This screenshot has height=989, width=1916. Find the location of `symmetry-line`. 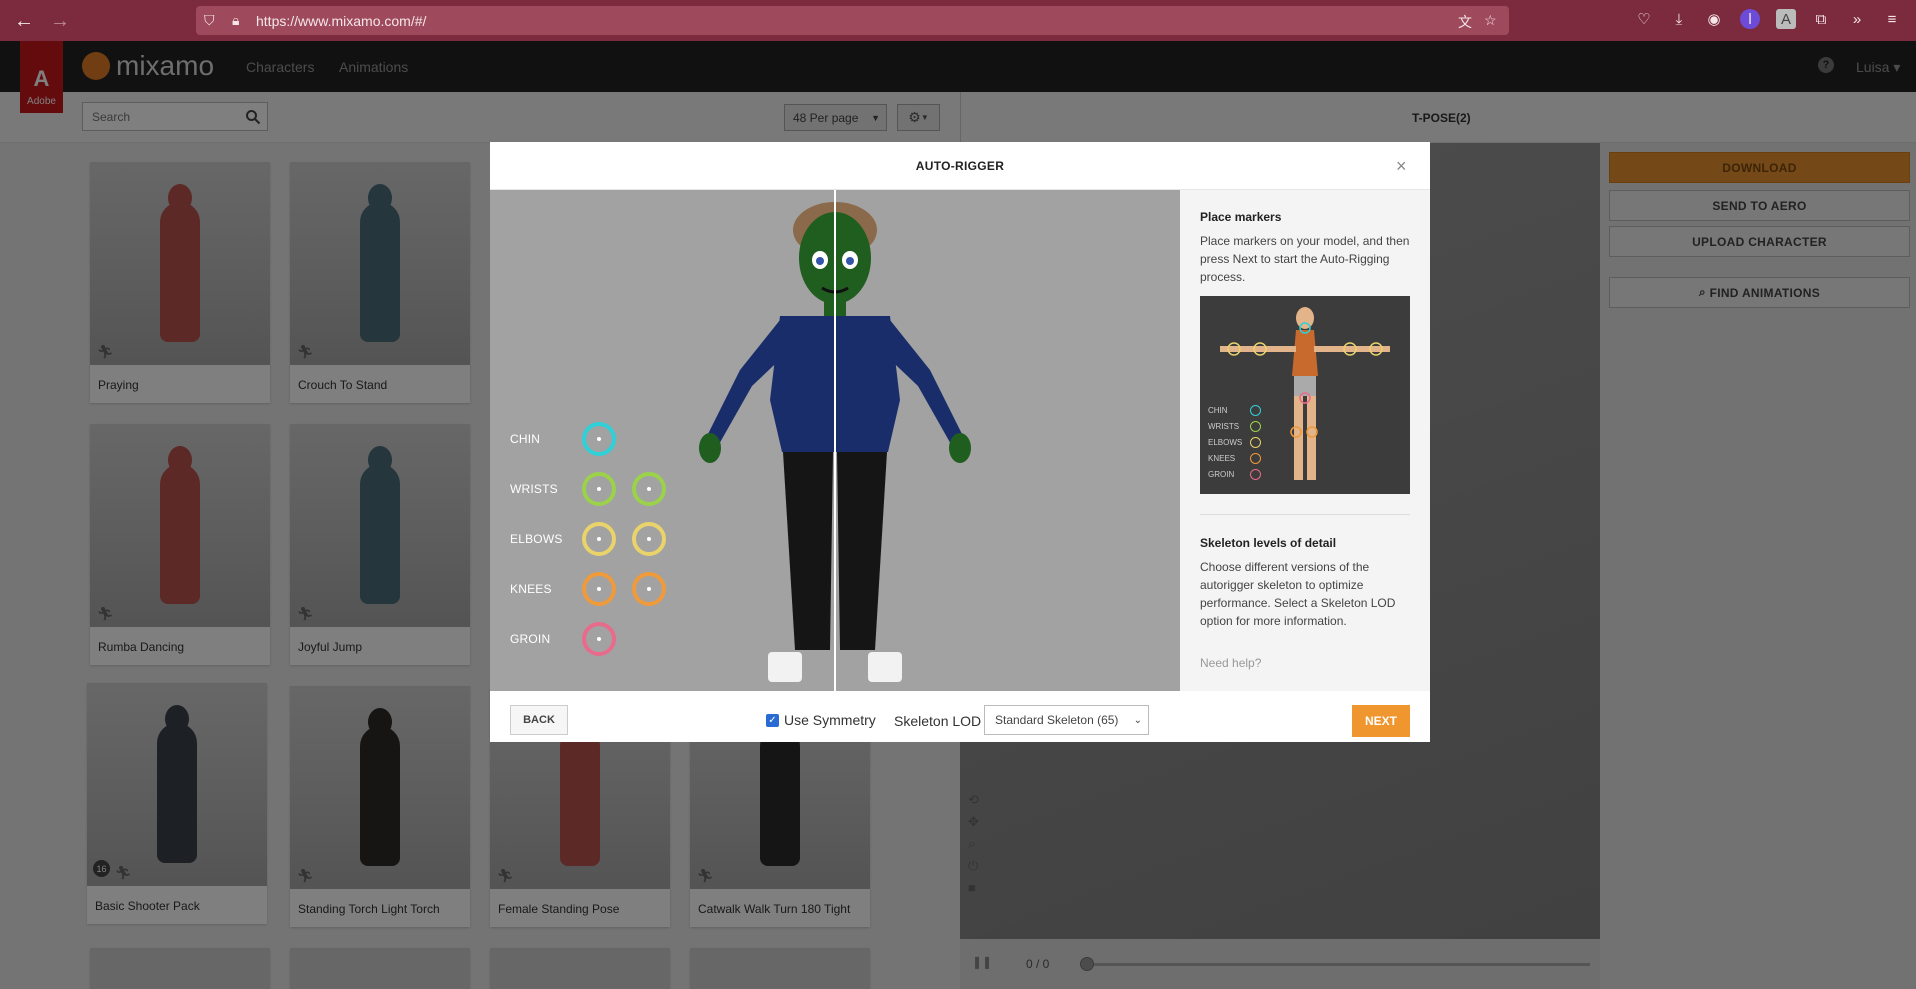

symmetry-line is located at coordinates (835, 440).